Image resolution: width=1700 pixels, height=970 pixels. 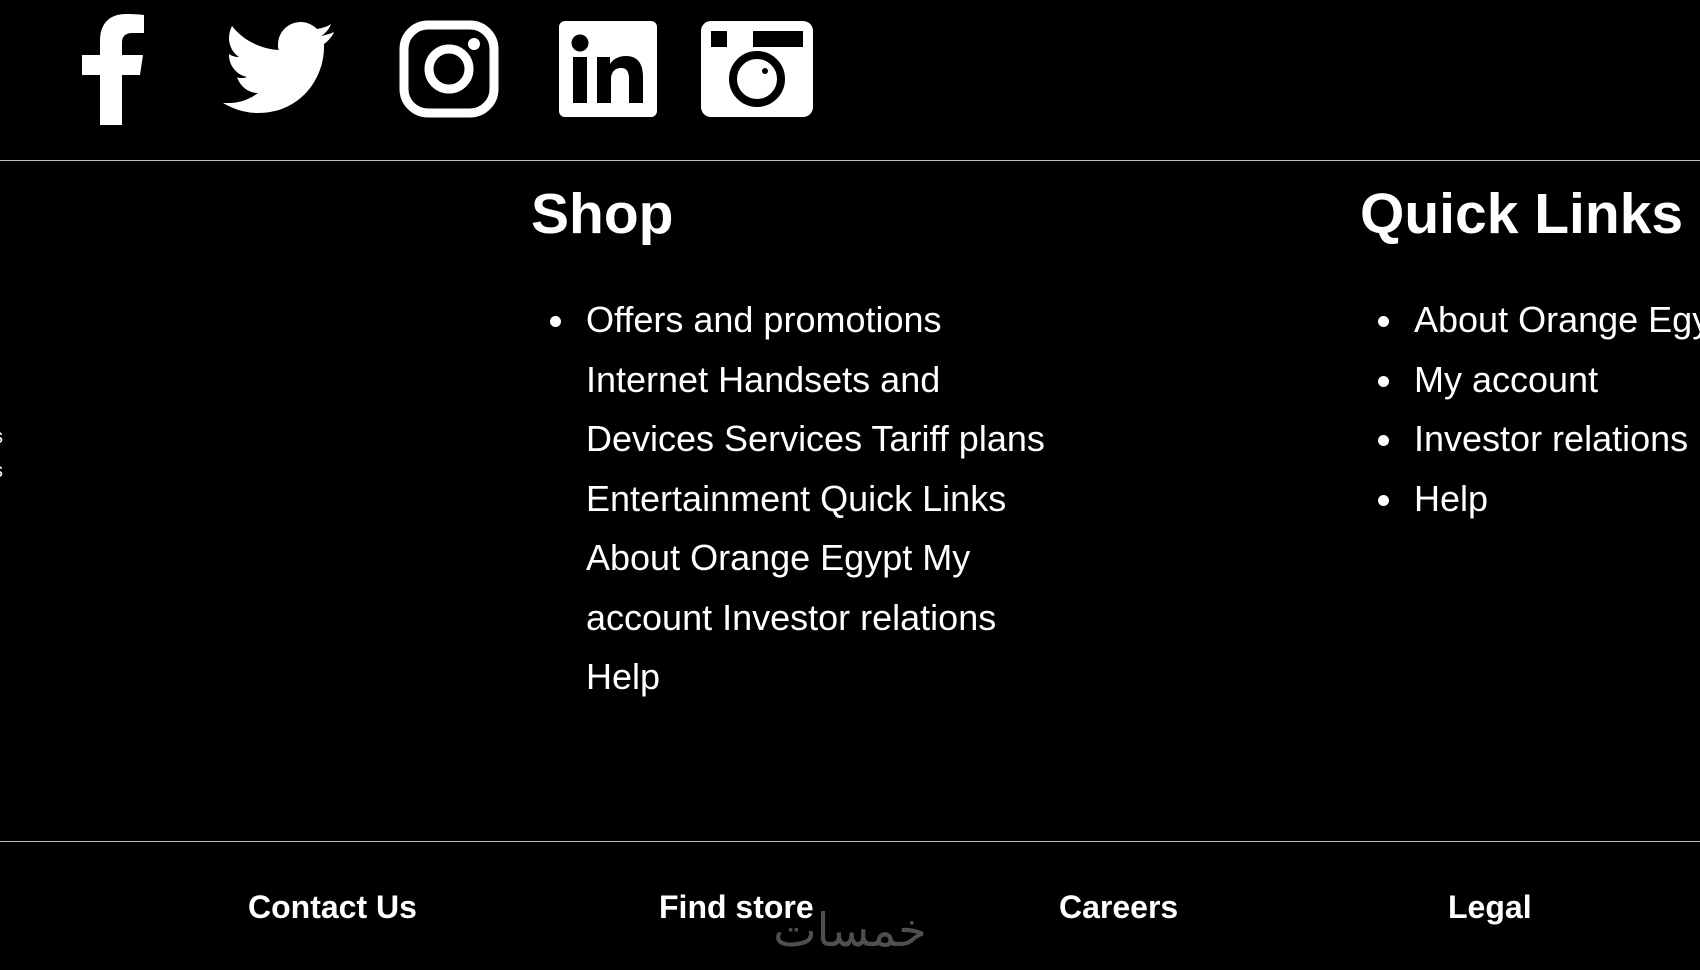 I want to click on facebook-icon, so click(x=112, y=69).